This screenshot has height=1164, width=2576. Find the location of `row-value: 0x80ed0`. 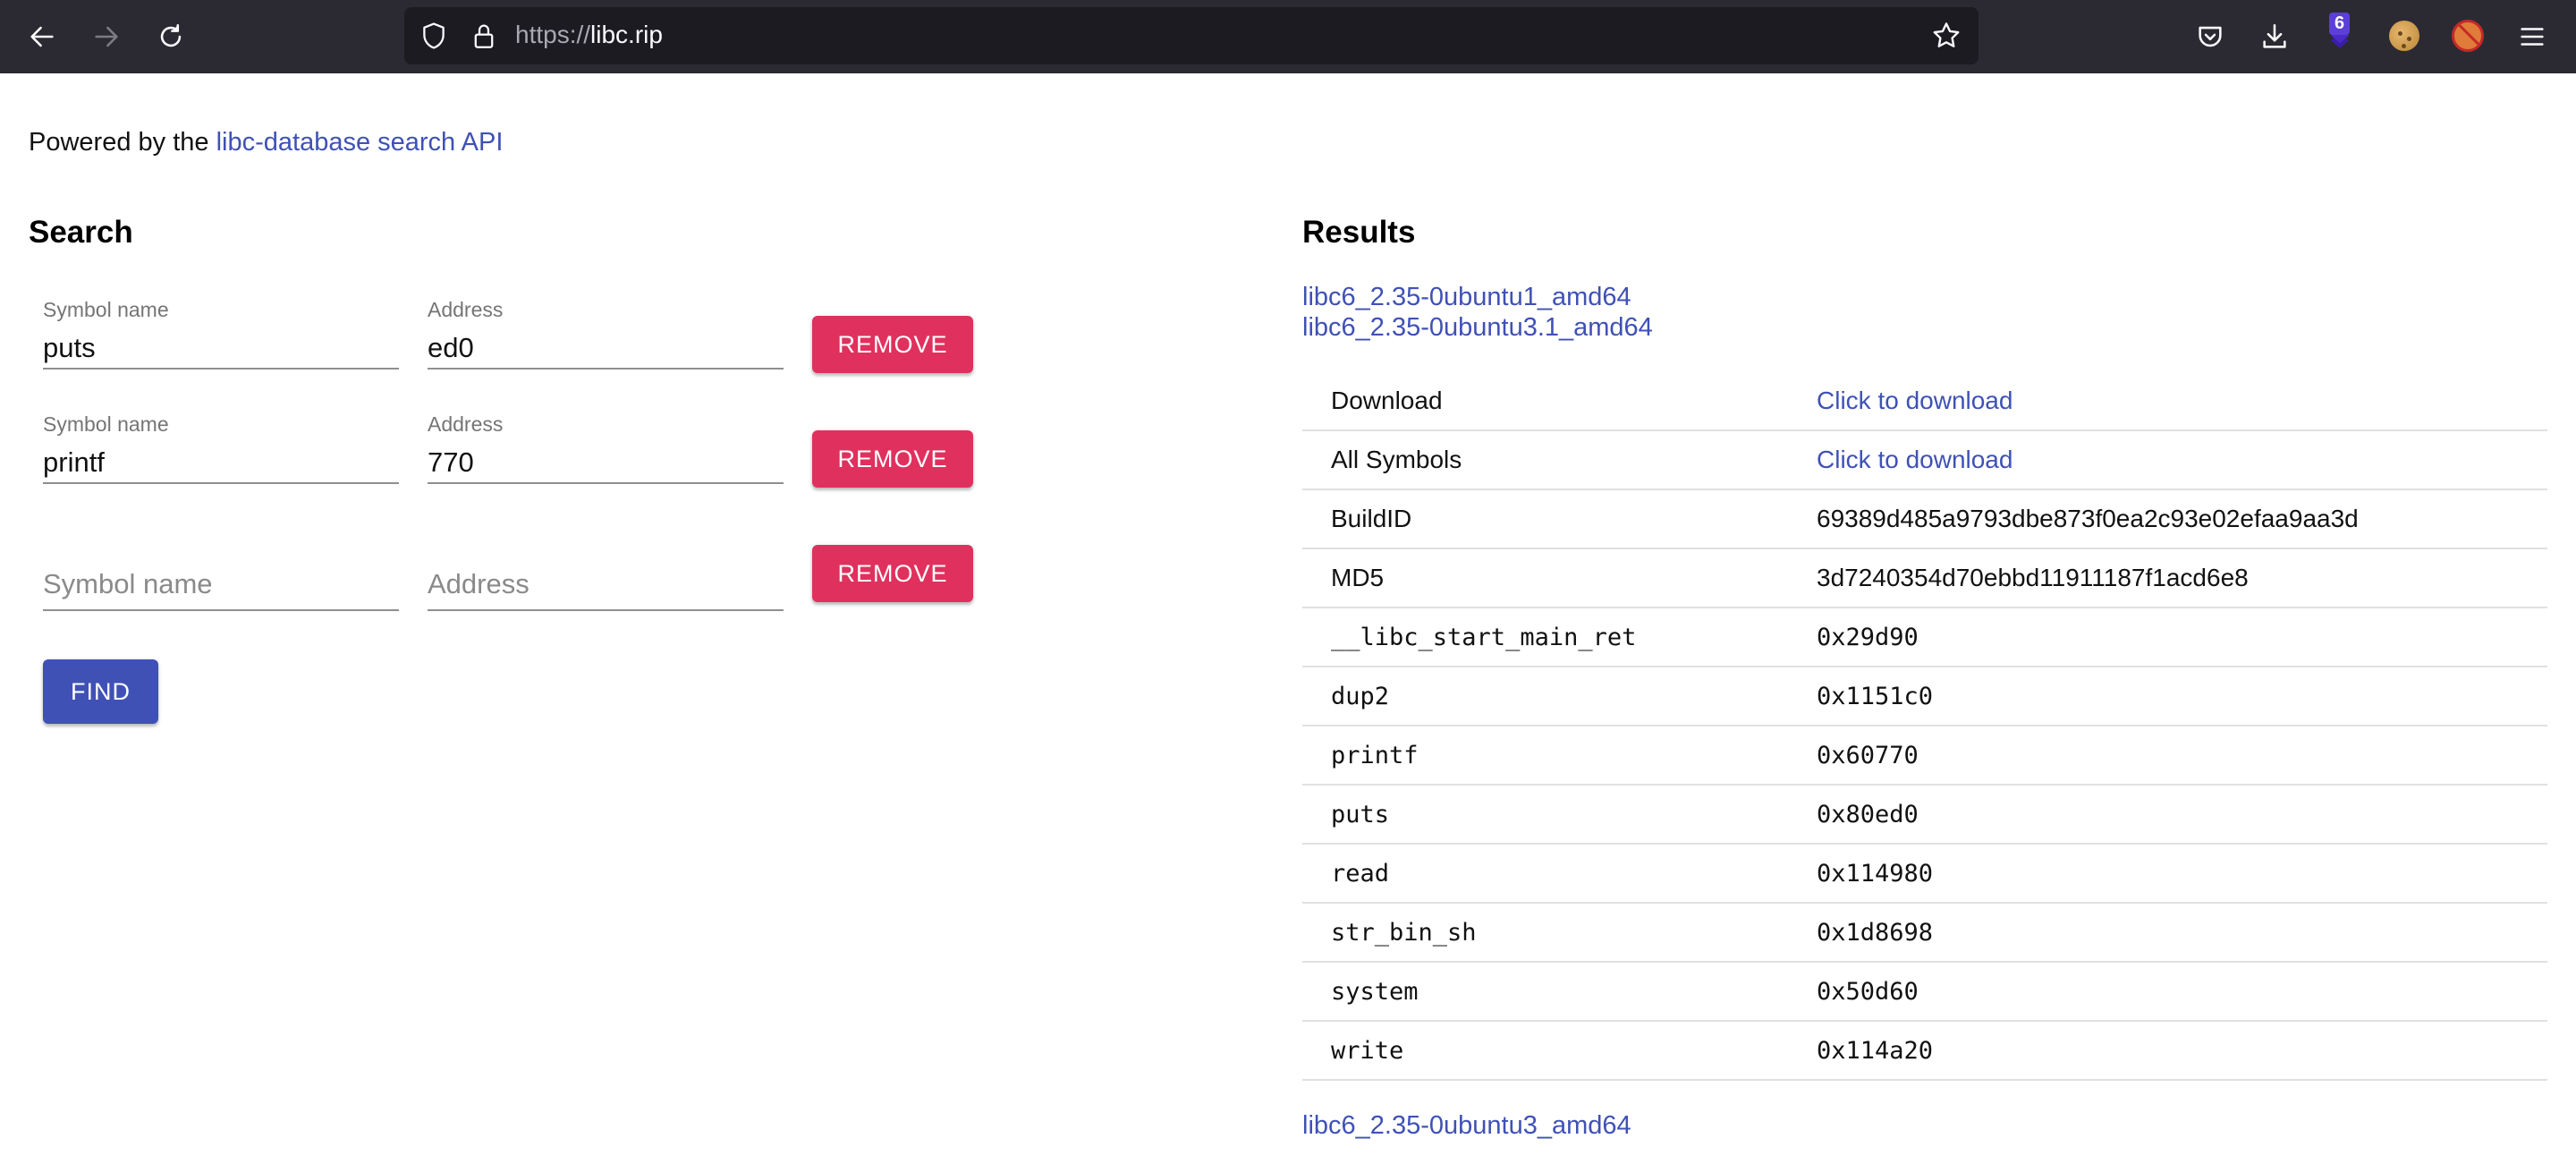

row-value: 0x80ed0 is located at coordinates (2182, 815).